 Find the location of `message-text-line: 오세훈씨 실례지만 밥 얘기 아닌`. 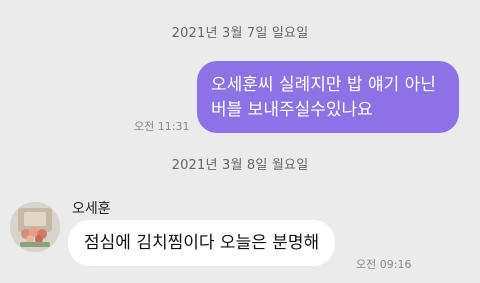

message-text-line: 오세훈씨 실례지만 밥 얘기 아닌 is located at coordinates (323, 85).